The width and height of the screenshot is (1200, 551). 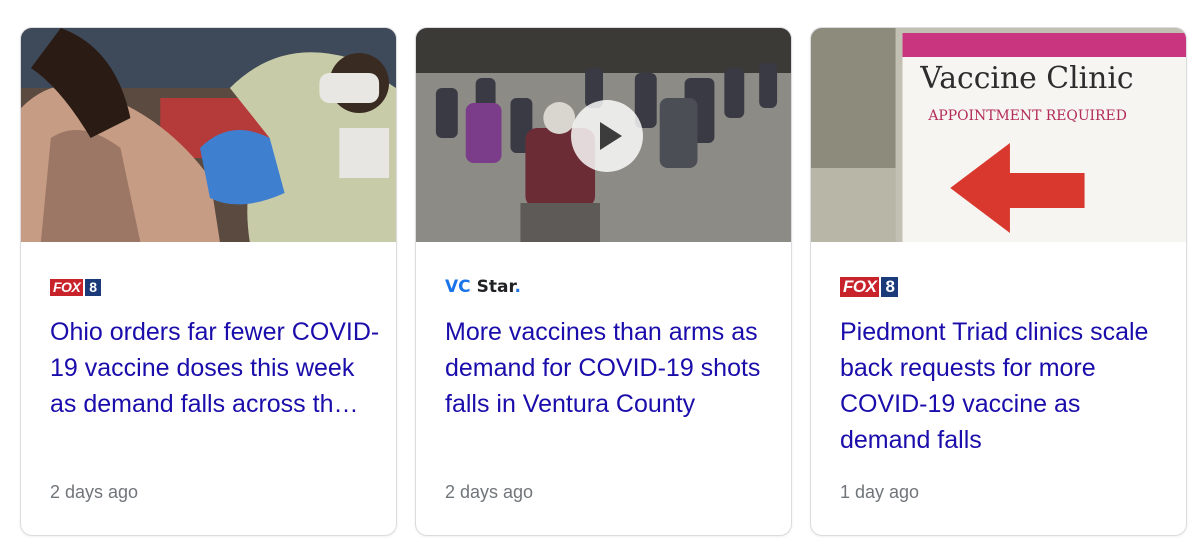 What do you see at coordinates (495, 287) in the screenshot?
I see `logo-star-text: Star` at bounding box center [495, 287].